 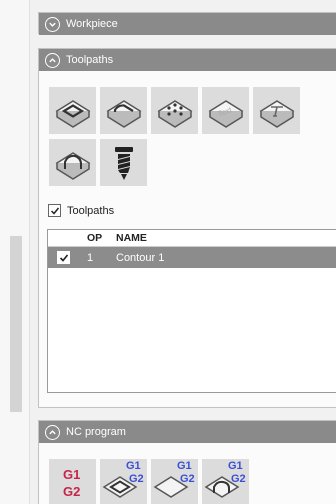 I want to click on text-cut-tool-button, so click(x=276, y=110).